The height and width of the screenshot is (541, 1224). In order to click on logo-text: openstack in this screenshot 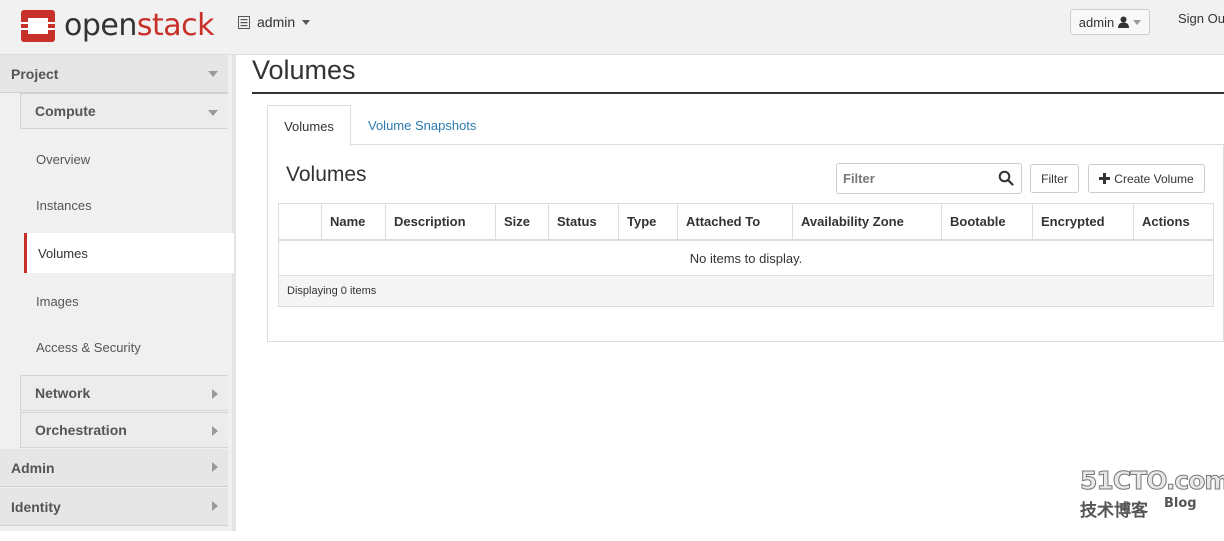, I will do `click(139, 25)`.